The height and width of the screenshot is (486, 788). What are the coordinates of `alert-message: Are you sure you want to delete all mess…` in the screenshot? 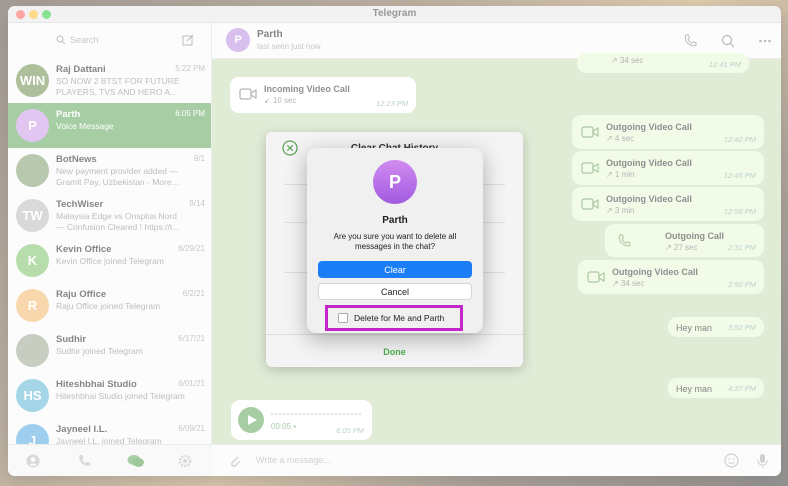 It's located at (395, 241).